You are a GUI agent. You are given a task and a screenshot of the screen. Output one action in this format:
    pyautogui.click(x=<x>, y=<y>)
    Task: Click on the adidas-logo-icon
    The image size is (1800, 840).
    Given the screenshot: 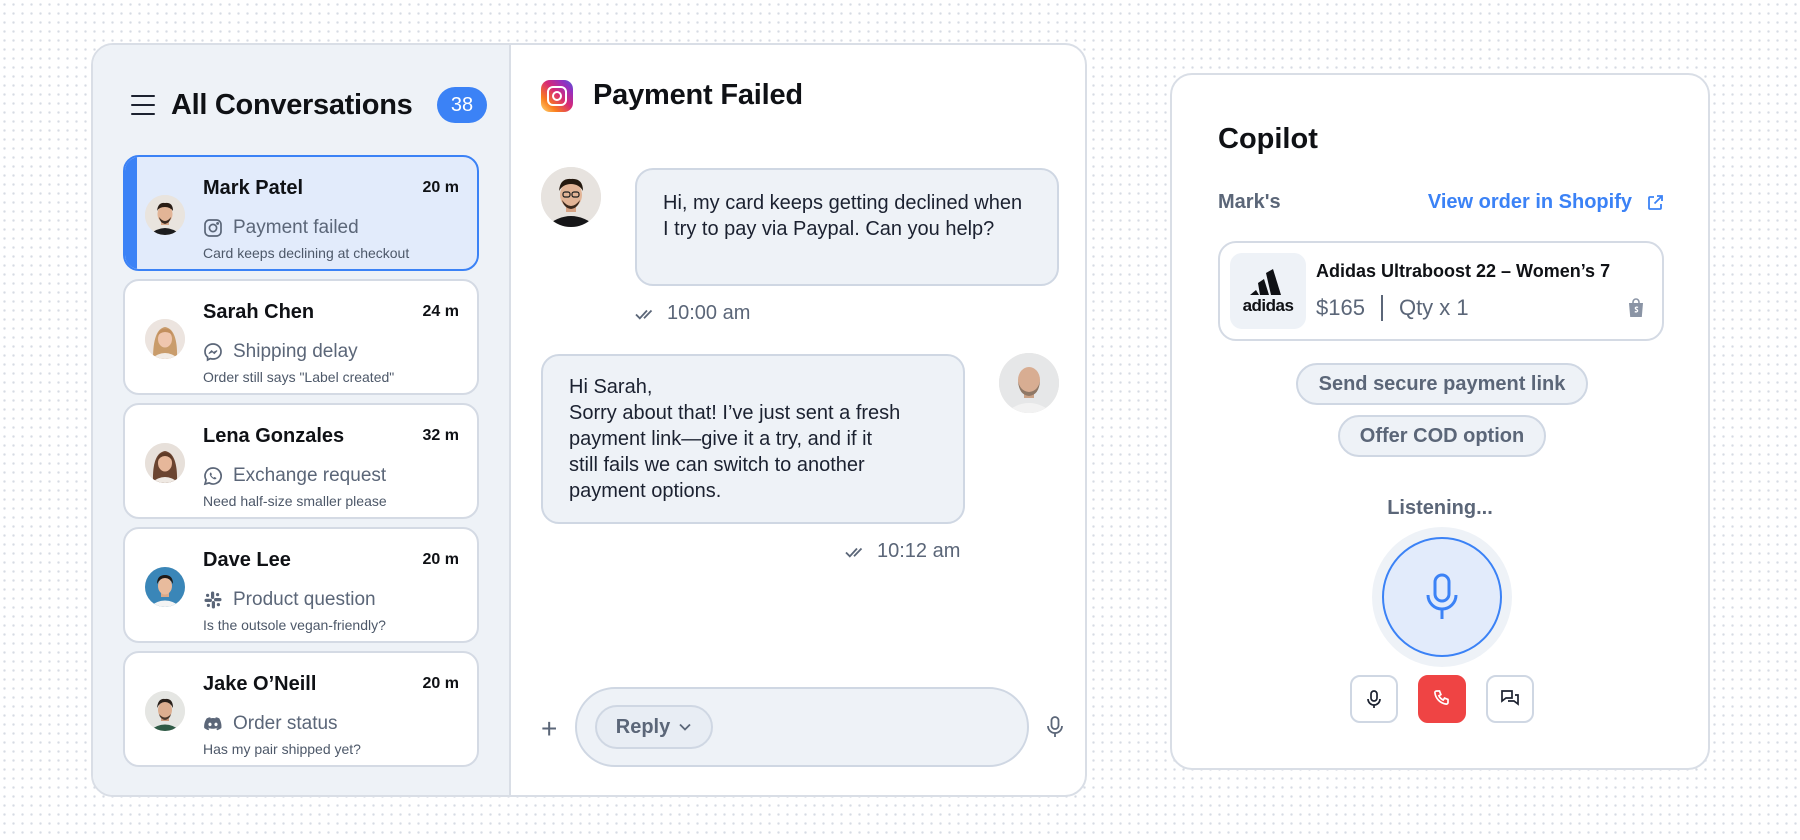 What is the action you would take?
    pyautogui.click(x=1265, y=281)
    